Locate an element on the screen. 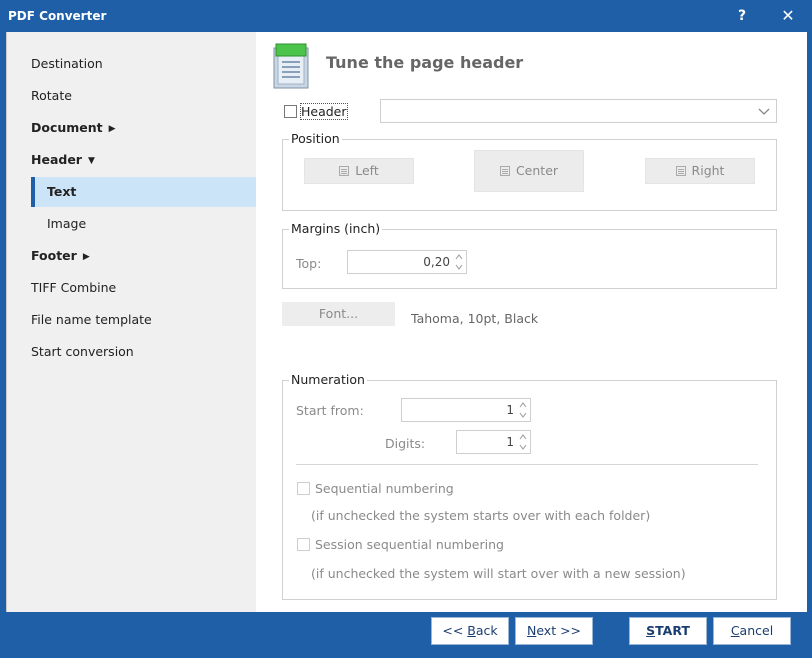 The width and height of the screenshot is (812, 658). align-left-button: Left is located at coordinates (359, 171).